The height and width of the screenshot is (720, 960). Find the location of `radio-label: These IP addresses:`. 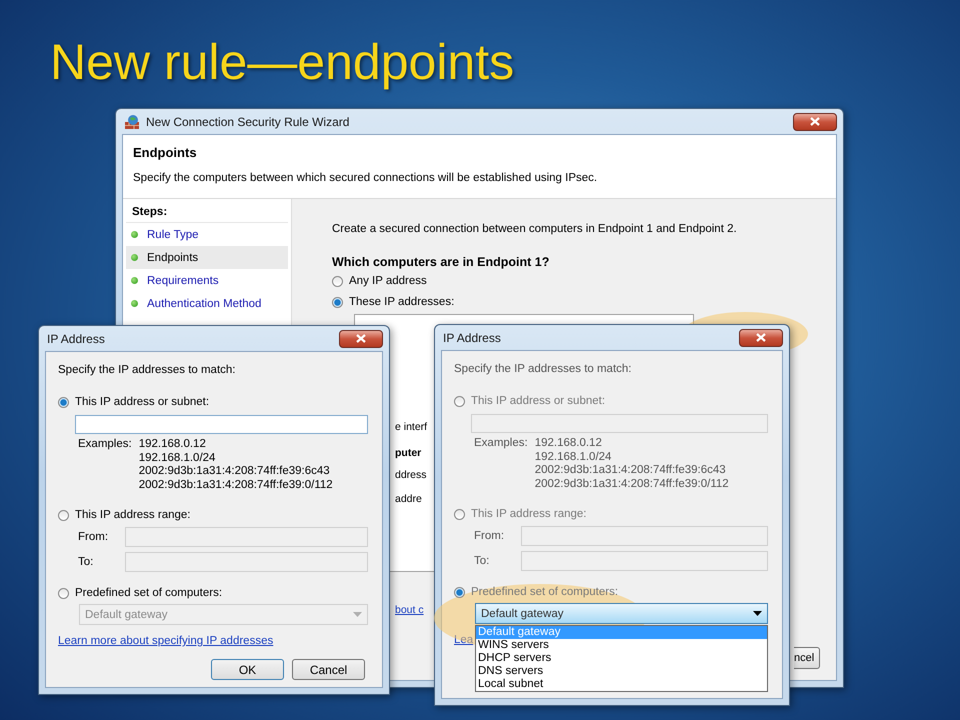

radio-label: These IP addresses: is located at coordinates (401, 302).